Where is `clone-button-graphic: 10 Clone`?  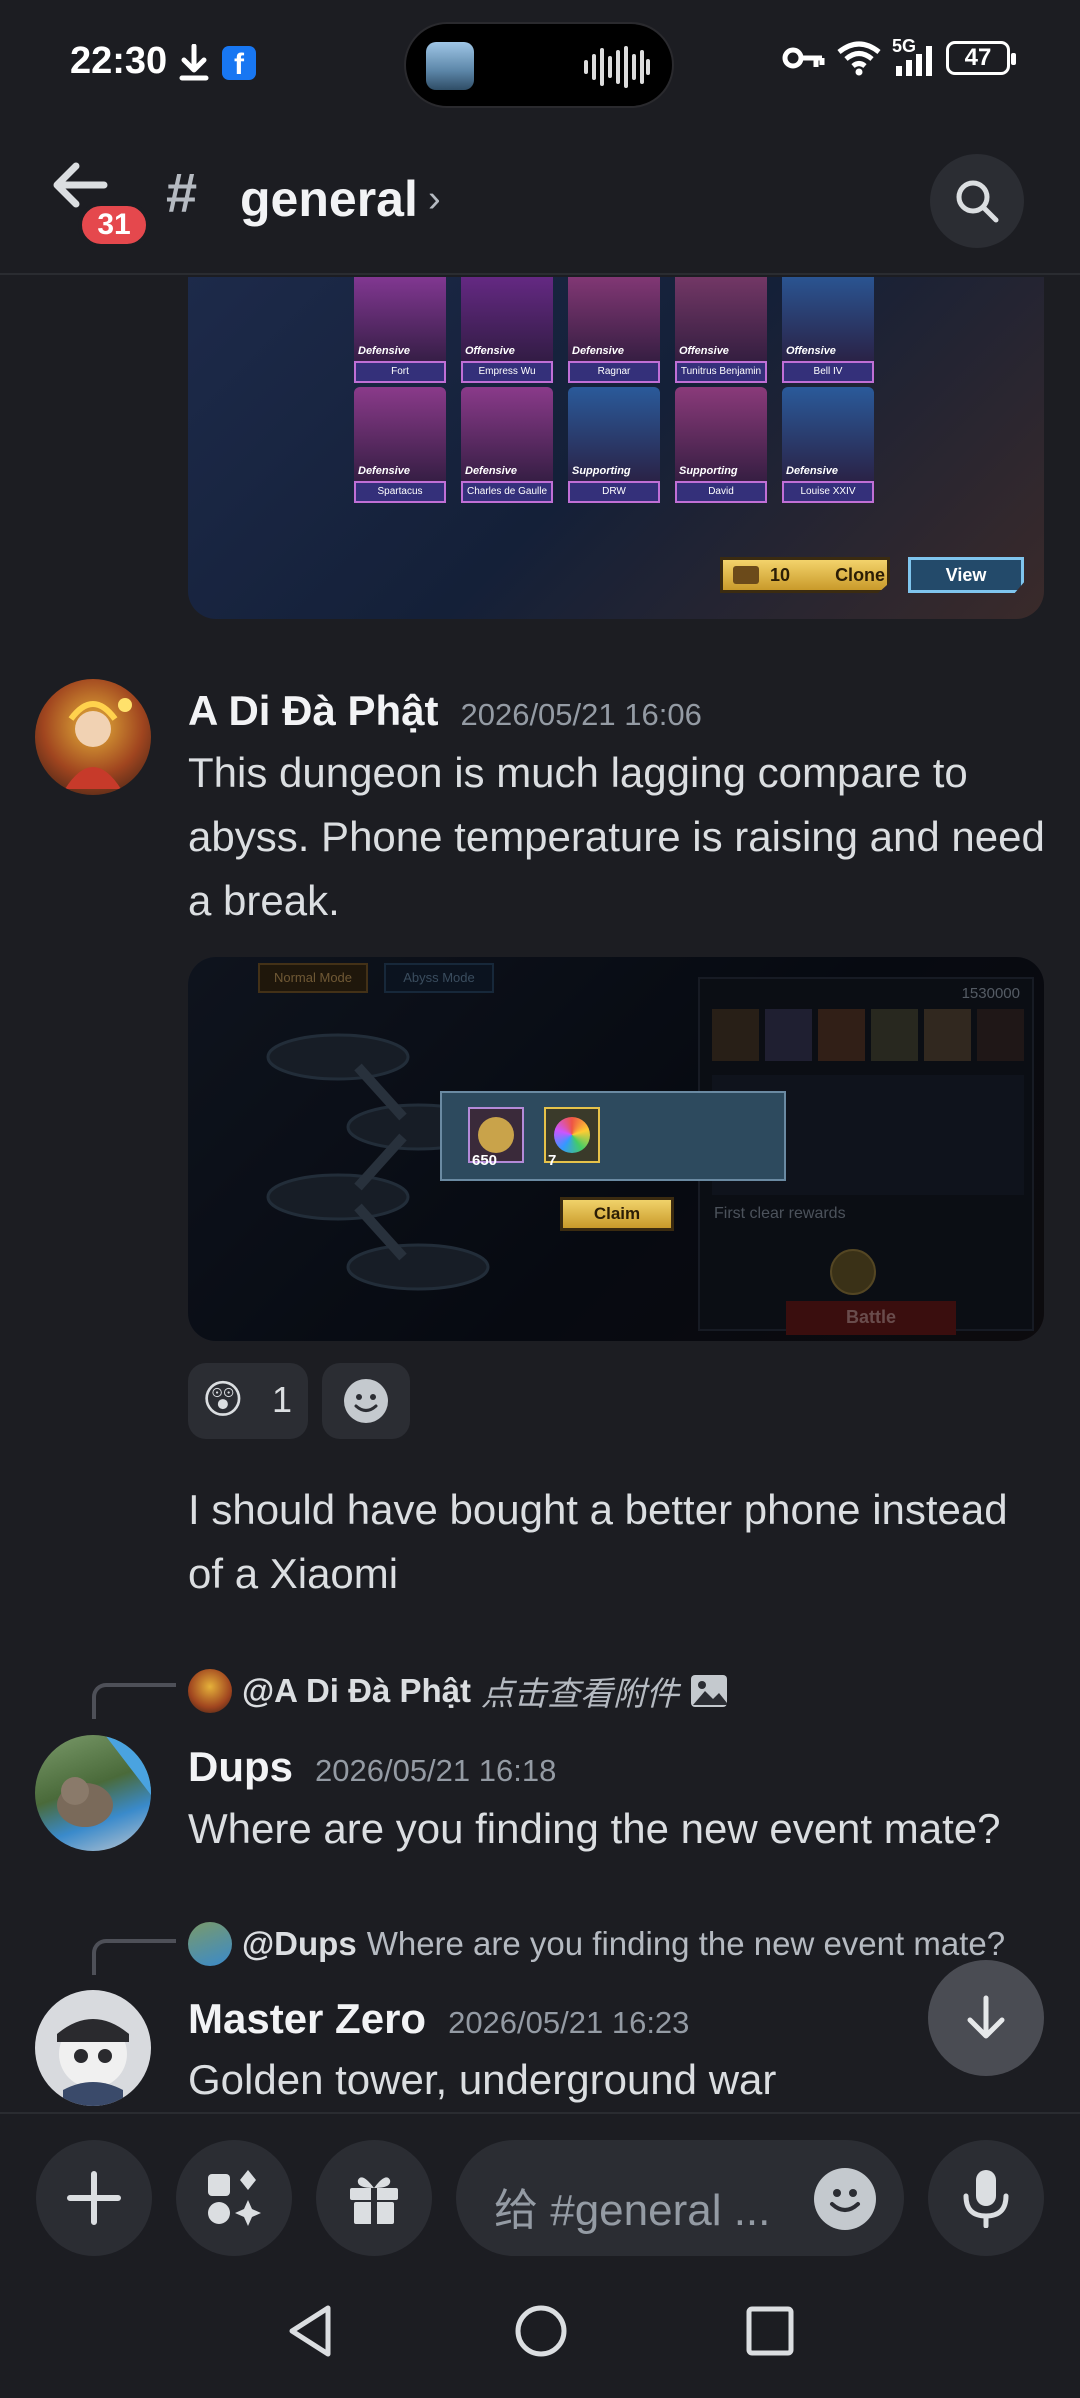 clone-button-graphic: 10 Clone is located at coordinates (805, 575).